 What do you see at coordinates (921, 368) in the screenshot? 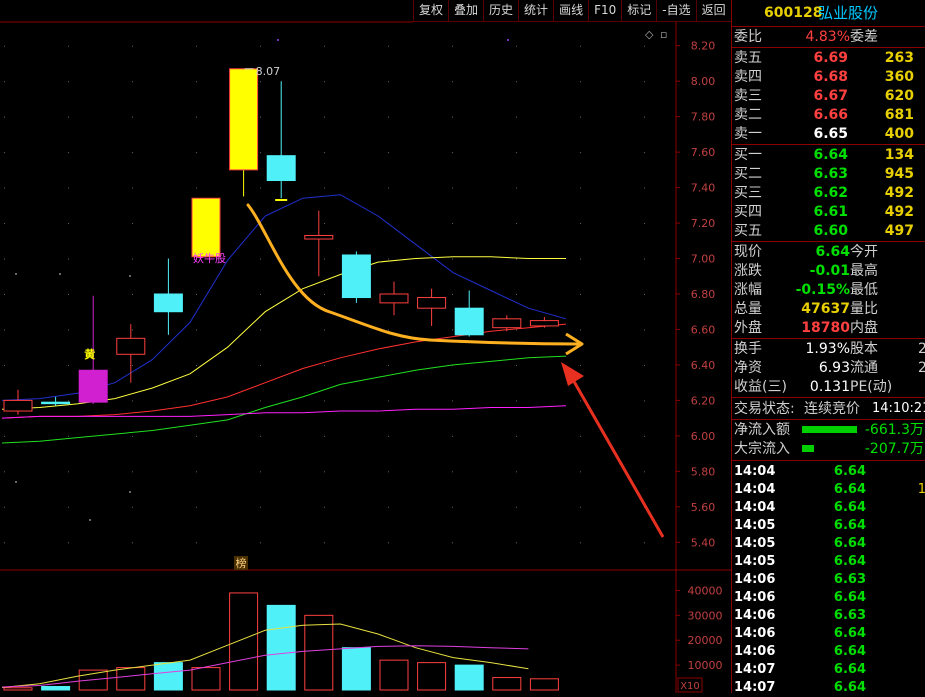
I see `fundamental-extra: 2` at bounding box center [921, 368].